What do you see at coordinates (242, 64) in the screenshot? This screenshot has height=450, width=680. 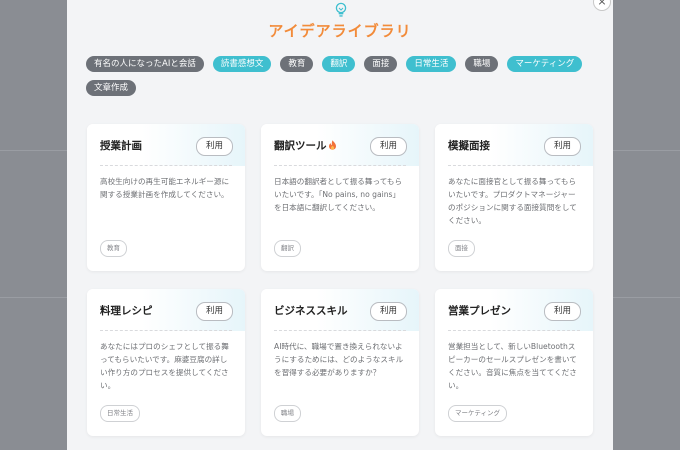 I see `category-tag: 読書感想文` at bounding box center [242, 64].